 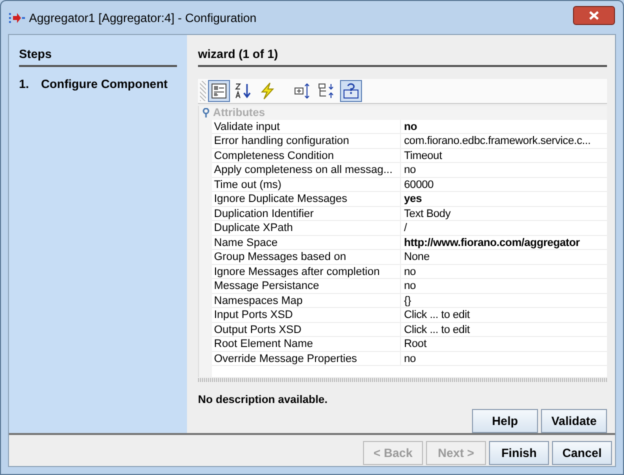 I want to click on help-icon, so click(x=351, y=91).